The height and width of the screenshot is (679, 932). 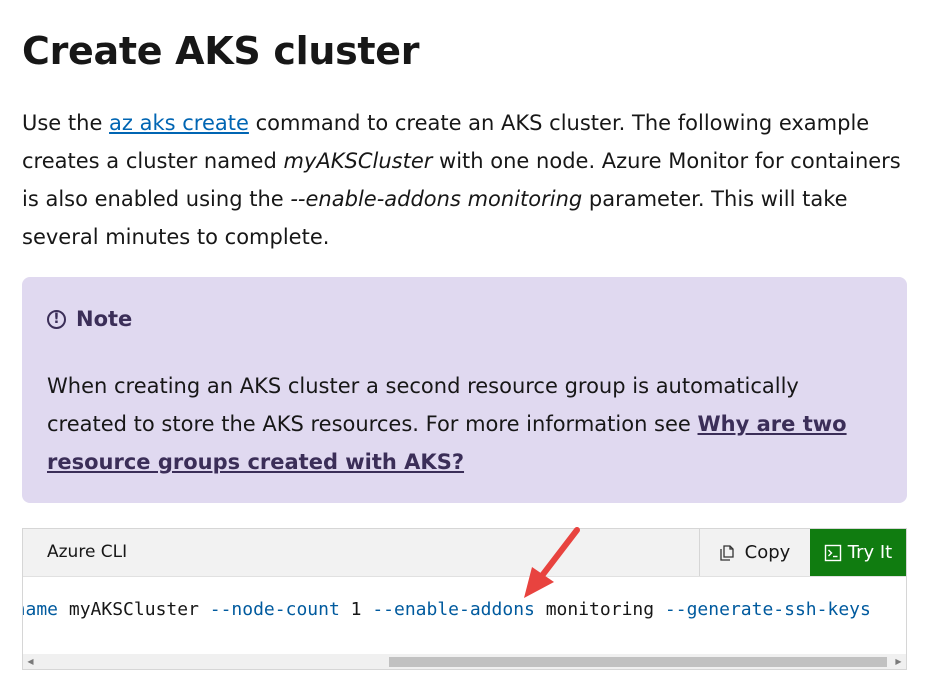 What do you see at coordinates (638, 662) in the screenshot?
I see `scrollbar-thumb` at bounding box center [638, 662].